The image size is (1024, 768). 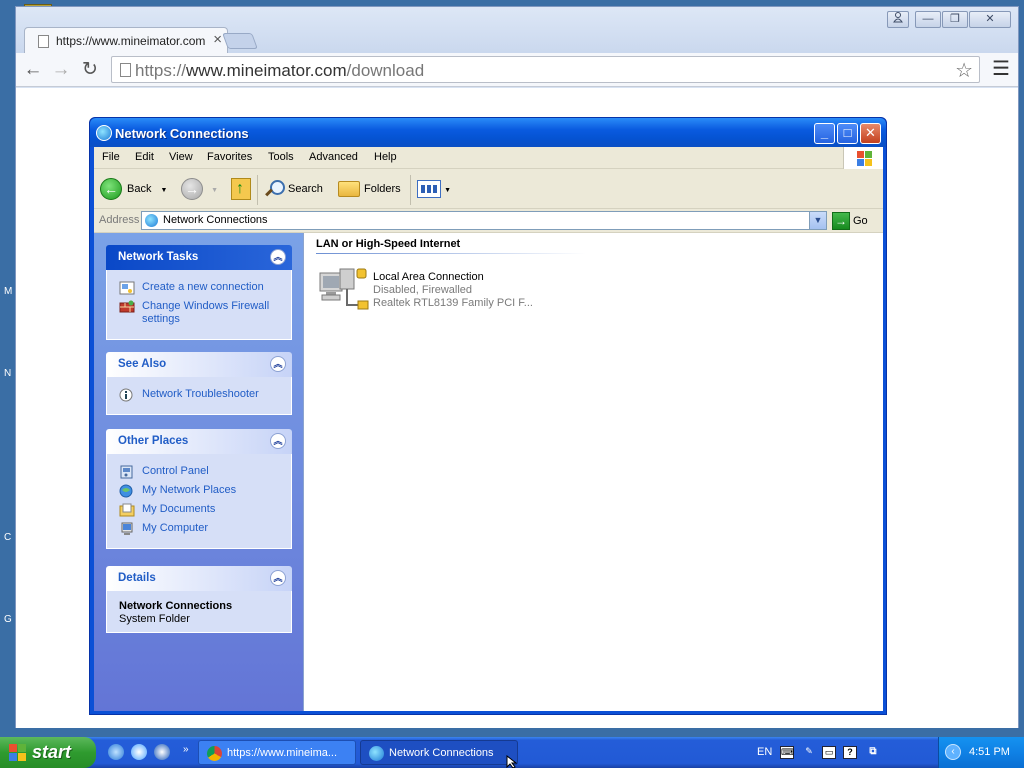 What do you see at coordinates (43, 41) in the screenshot?
I see `page-icon` at bounding box center [43, 41].